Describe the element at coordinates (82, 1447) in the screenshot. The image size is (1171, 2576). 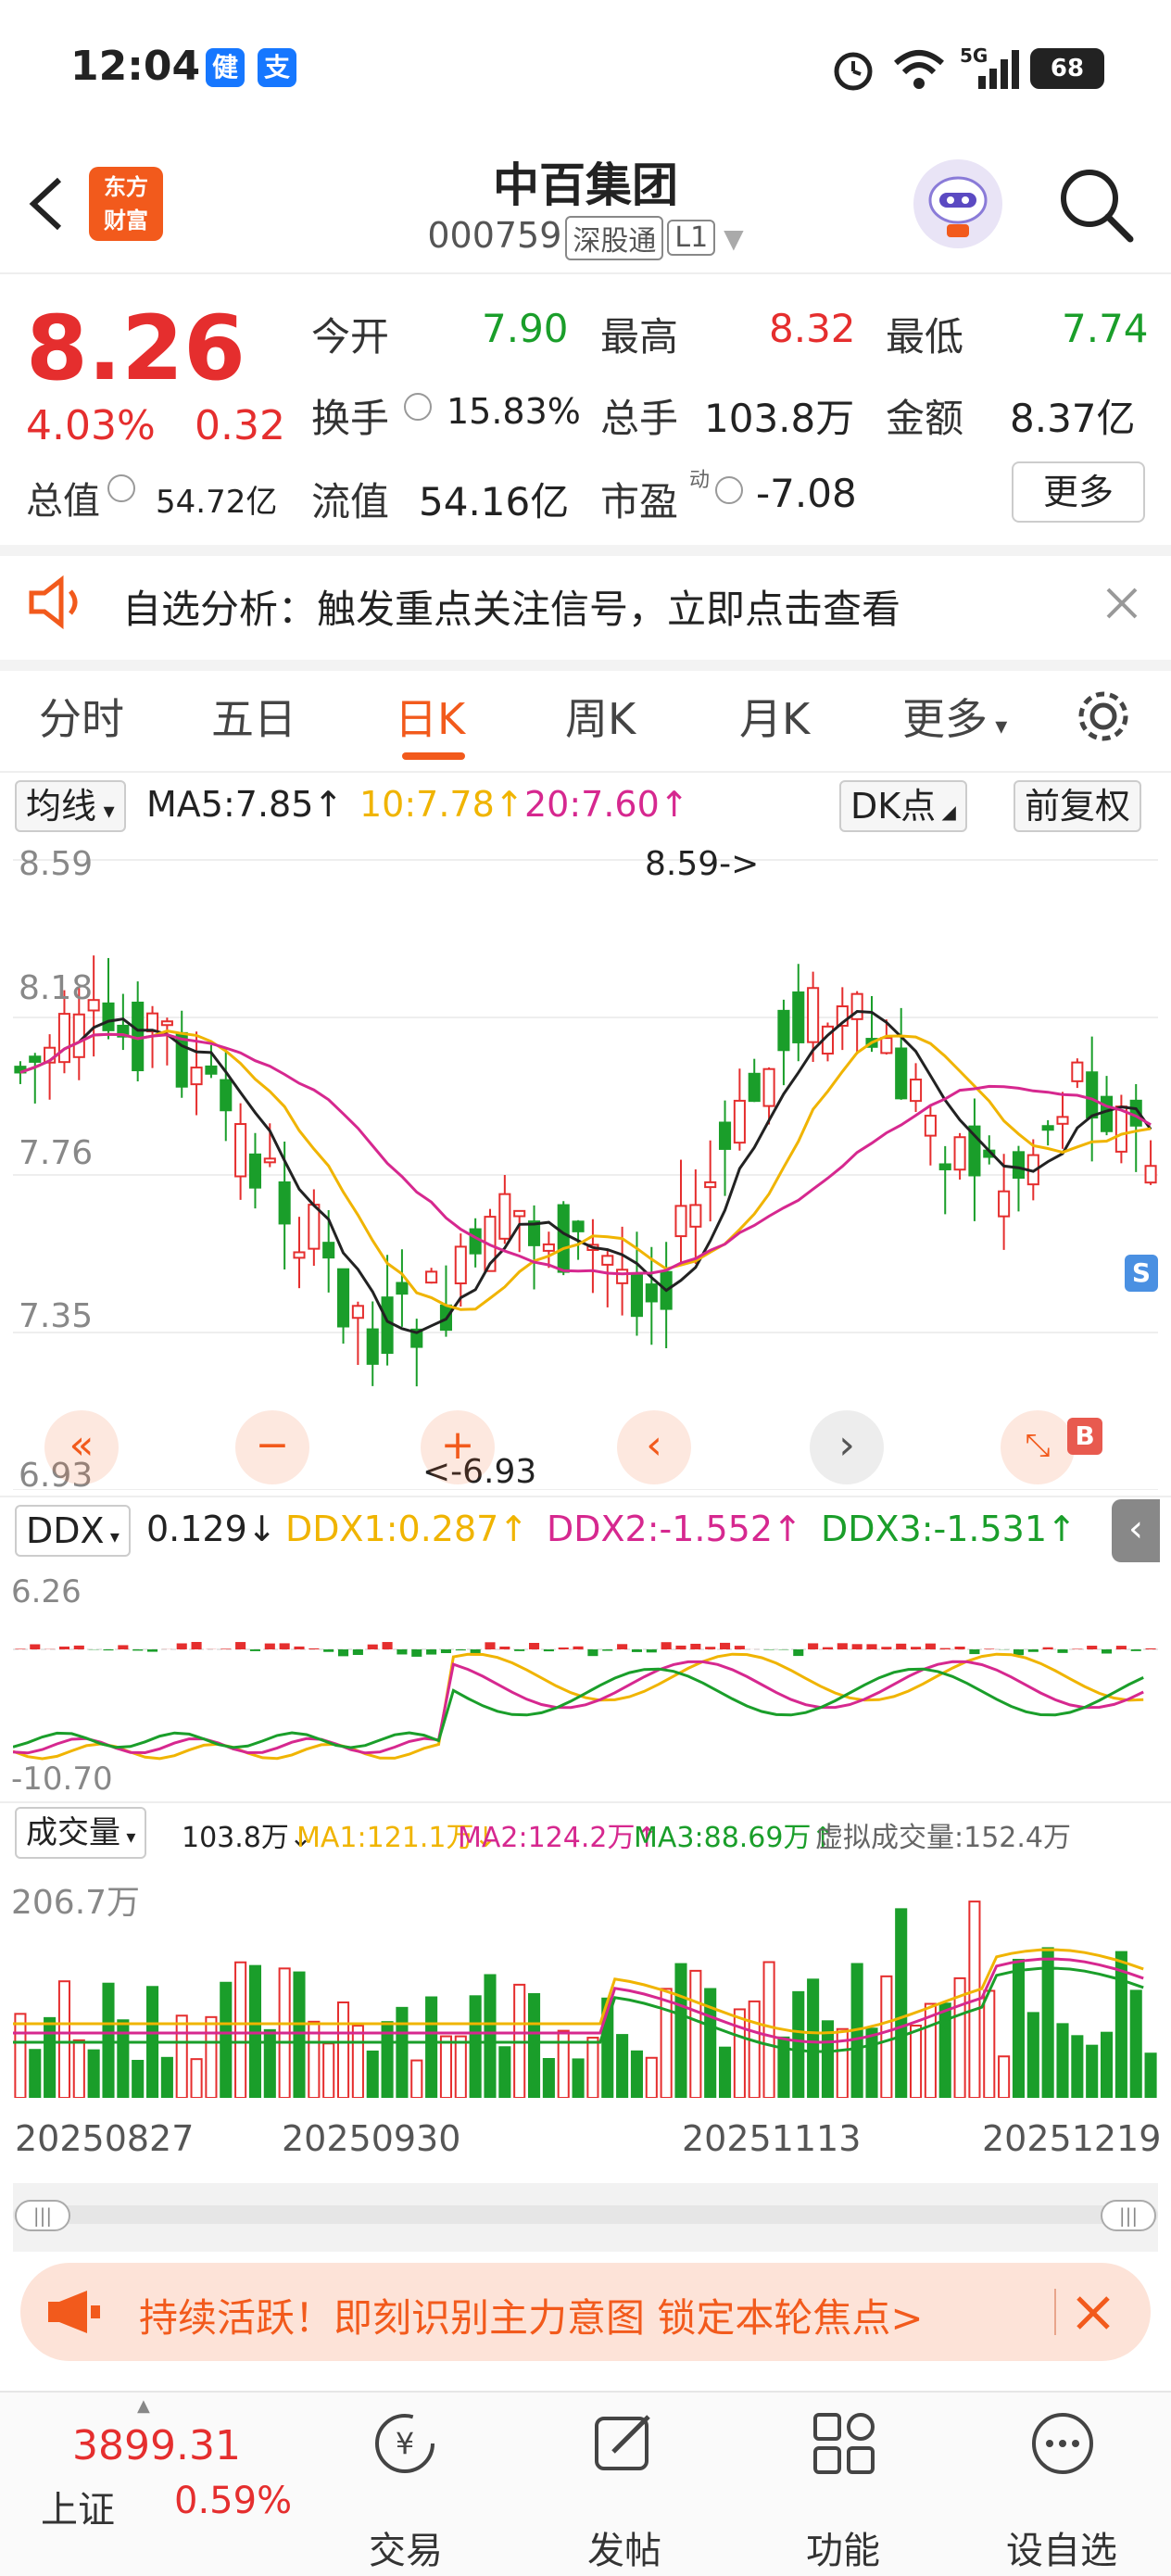
I see `scroll-left-fast-button: «` at that location.